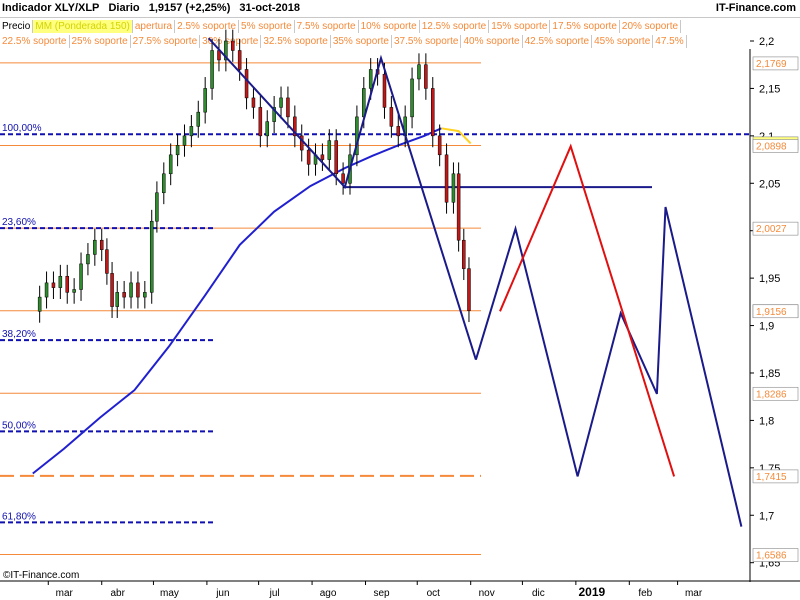  Describe the element at coordinates (769, 374) in the screenshot. I see `y-tick-label: 1,85` at that location.